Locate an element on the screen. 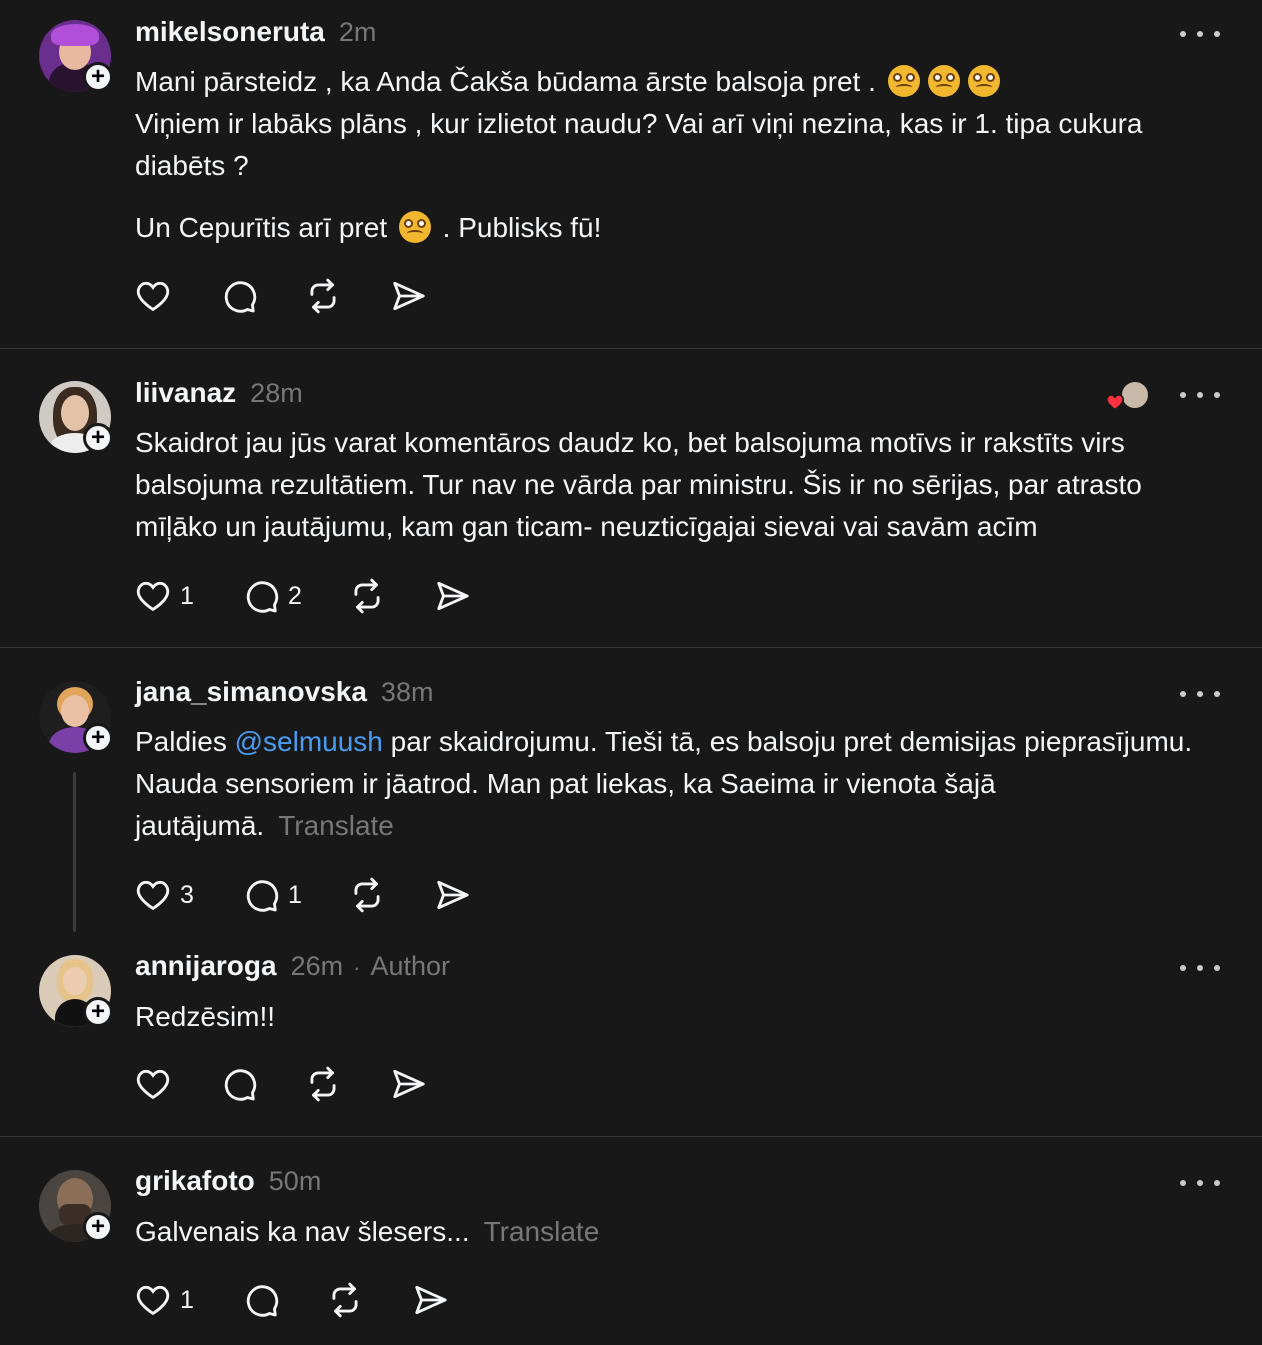  like-count: 3 is located at coordinates (187, 894).